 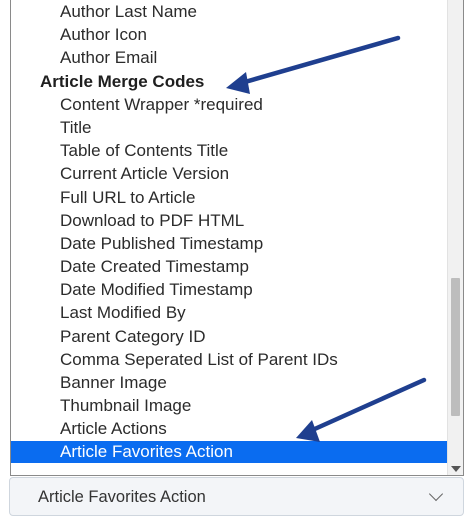 I want to click on option-date-created-timestamp: Date Created Timestamp, so click(x=231, y=266).